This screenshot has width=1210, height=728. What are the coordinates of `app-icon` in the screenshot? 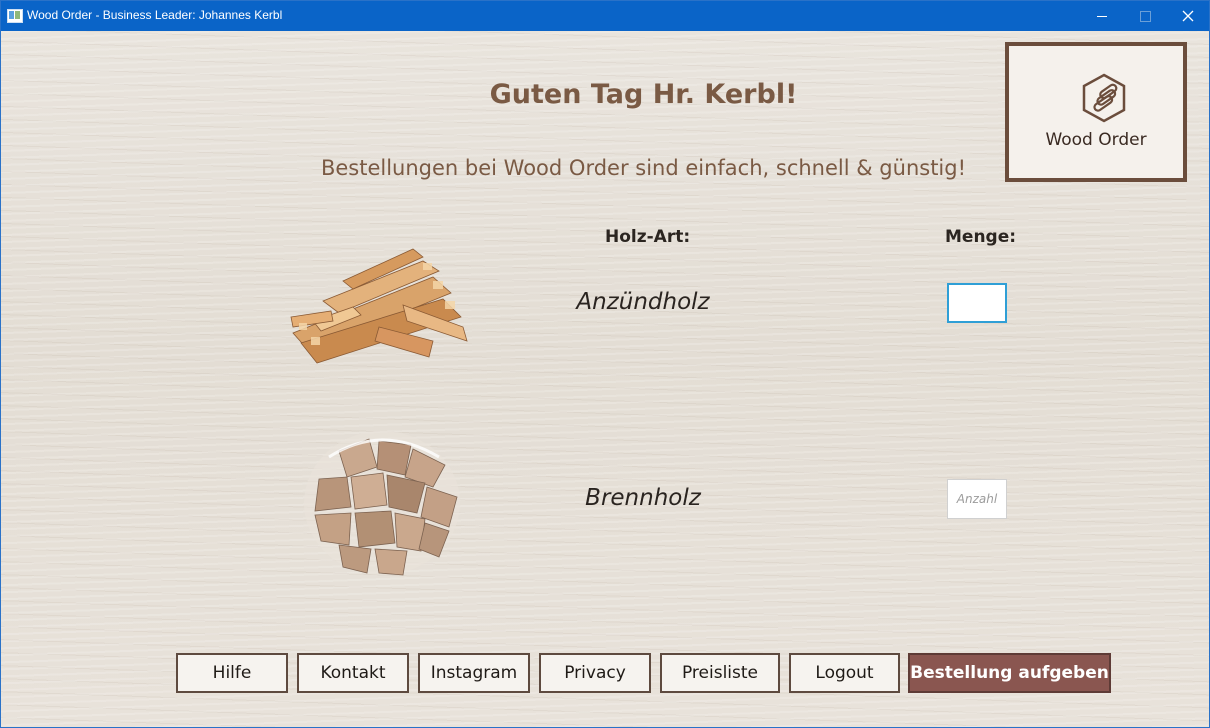 It's located at (15, 16).